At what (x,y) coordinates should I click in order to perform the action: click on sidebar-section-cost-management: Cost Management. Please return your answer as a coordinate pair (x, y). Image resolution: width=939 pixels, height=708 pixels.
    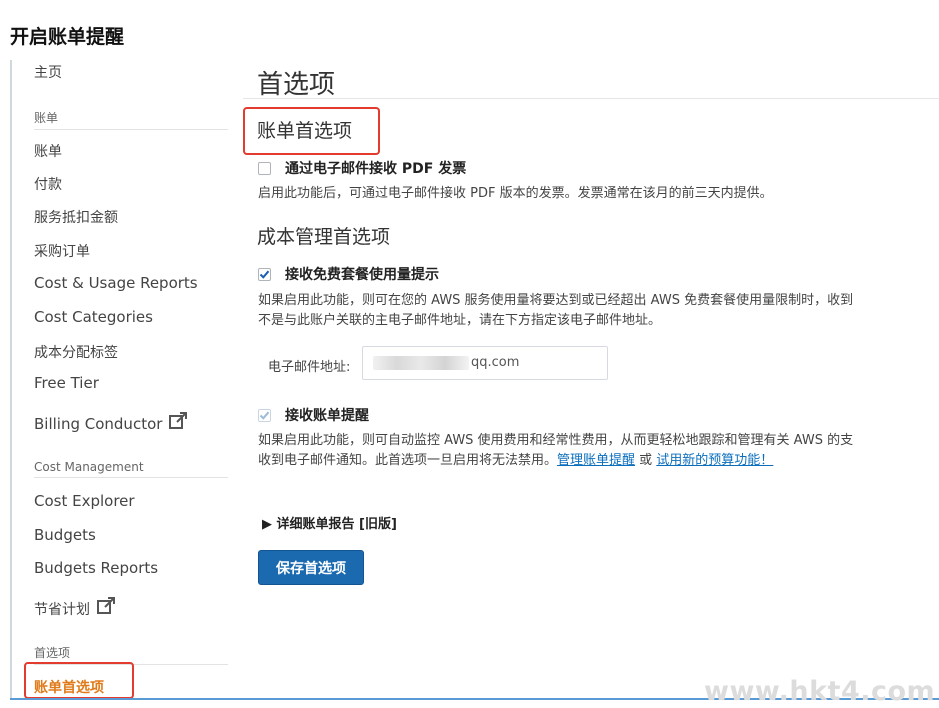
    Looking at the image, I should click on (131, 469).